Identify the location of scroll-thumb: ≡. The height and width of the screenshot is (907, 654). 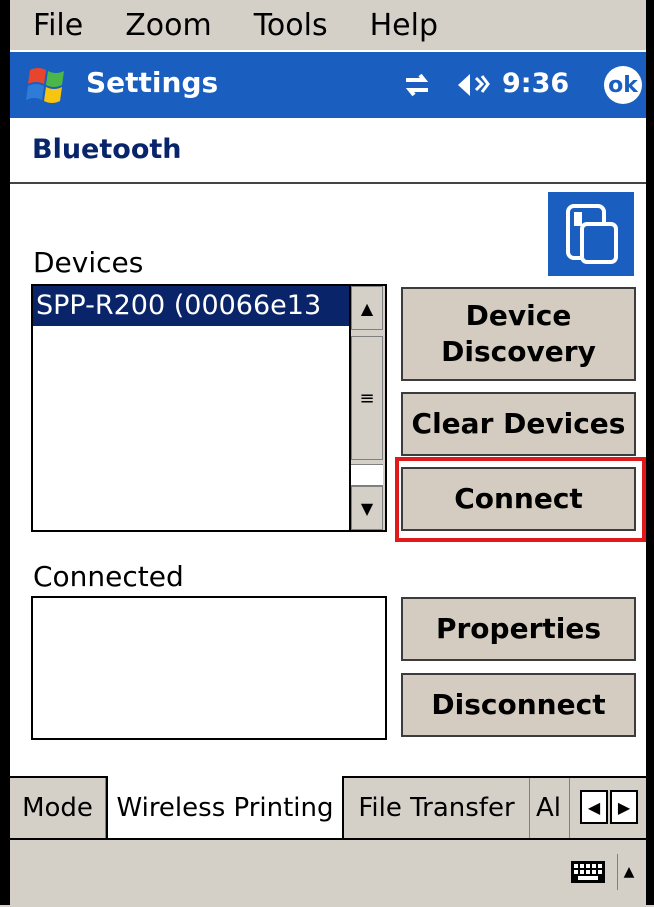
(367, 398).